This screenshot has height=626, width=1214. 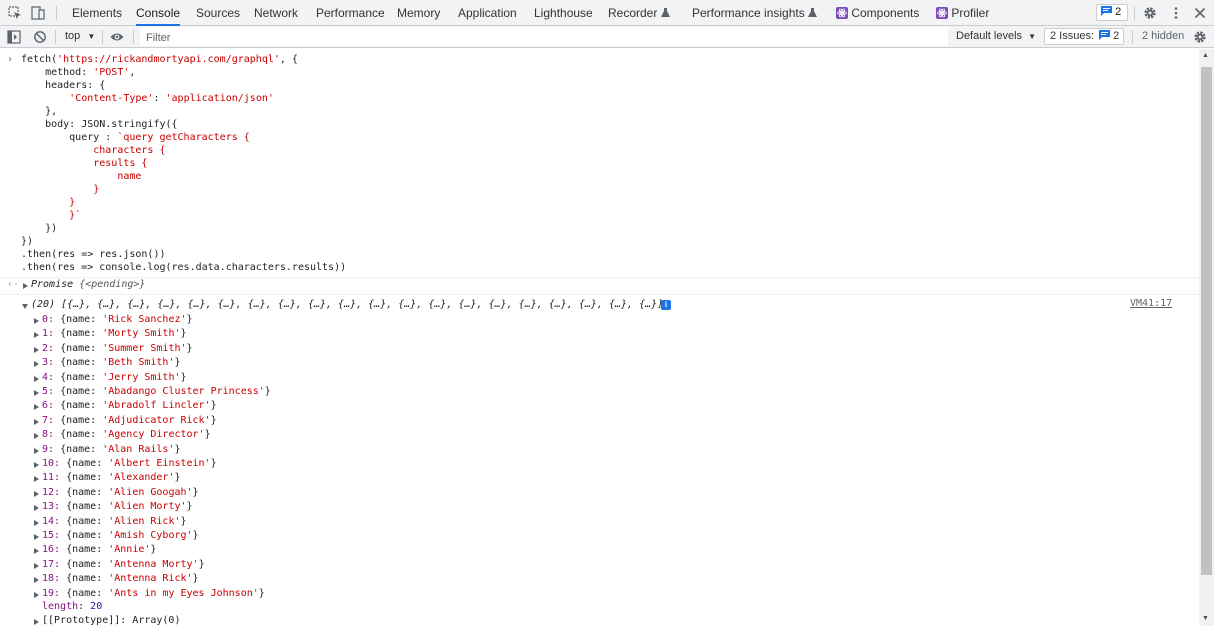 I want to click on array-item-index: 7:, so click(x=51, y=420).